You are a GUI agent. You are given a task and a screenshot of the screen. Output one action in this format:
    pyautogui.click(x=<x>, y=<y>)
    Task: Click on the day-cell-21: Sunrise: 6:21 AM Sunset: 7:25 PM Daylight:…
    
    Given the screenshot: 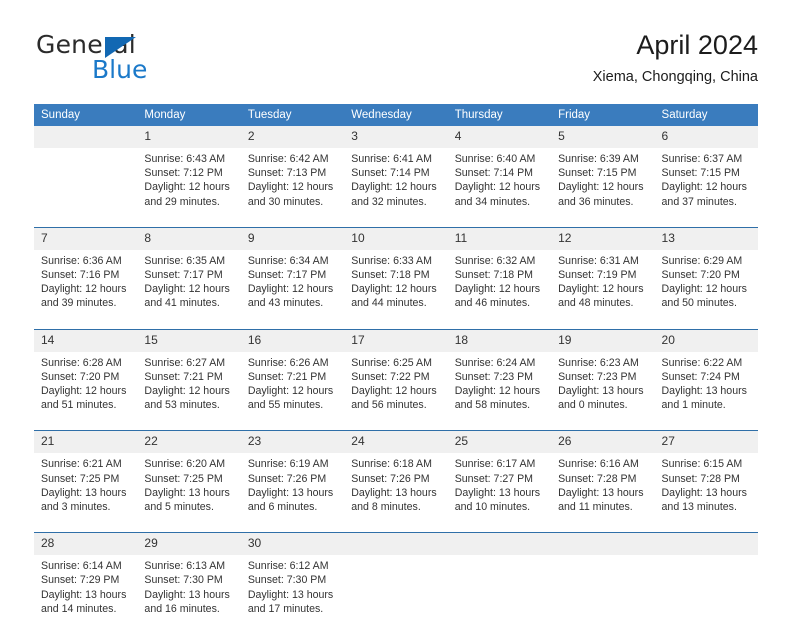 What is the action you would take?
    pyautogui.click(x=86, y=489)
    